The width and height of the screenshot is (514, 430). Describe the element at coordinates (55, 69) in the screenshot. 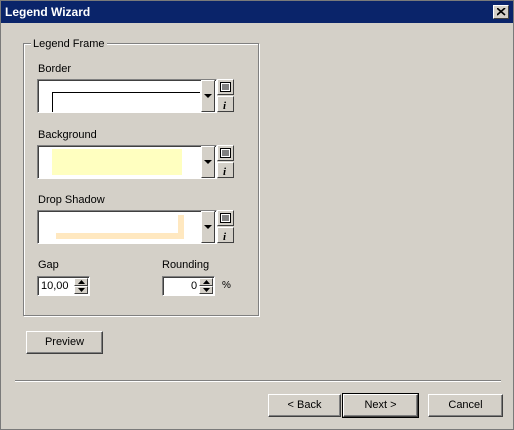

I see `border-label: Border` at that location.